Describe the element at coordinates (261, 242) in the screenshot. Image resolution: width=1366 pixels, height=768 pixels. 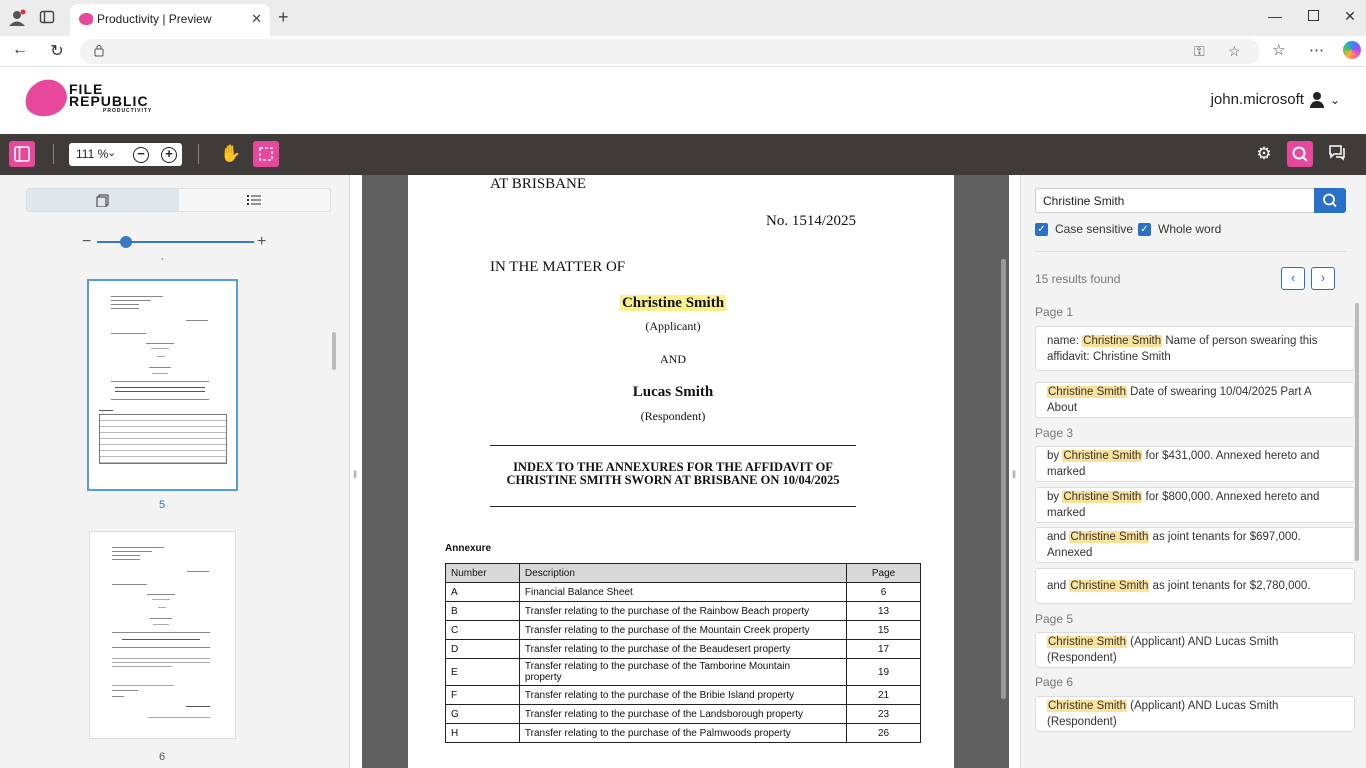
I see `thumb-size-increase-button: +` at that location.